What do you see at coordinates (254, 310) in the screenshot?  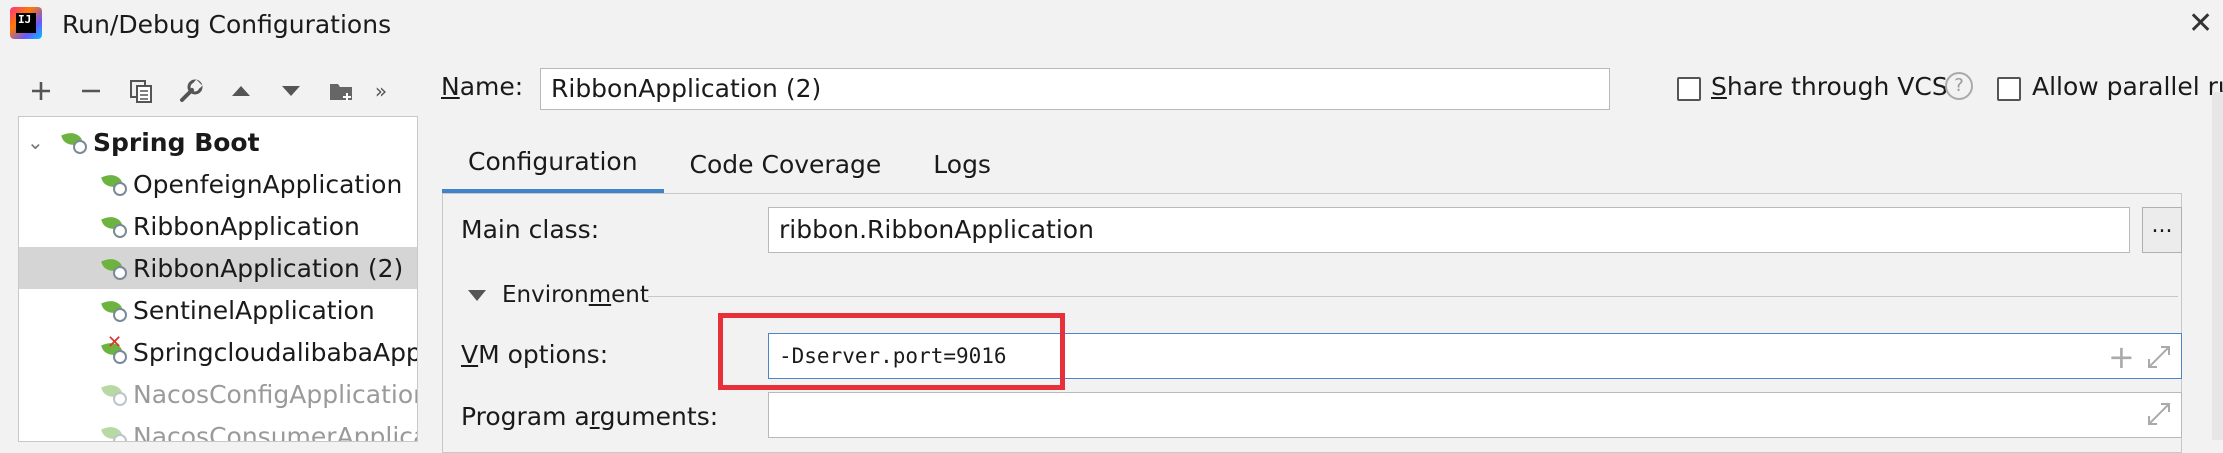 I see `tree-item-label: SentinelApplication` at bounding box center [254, 310].